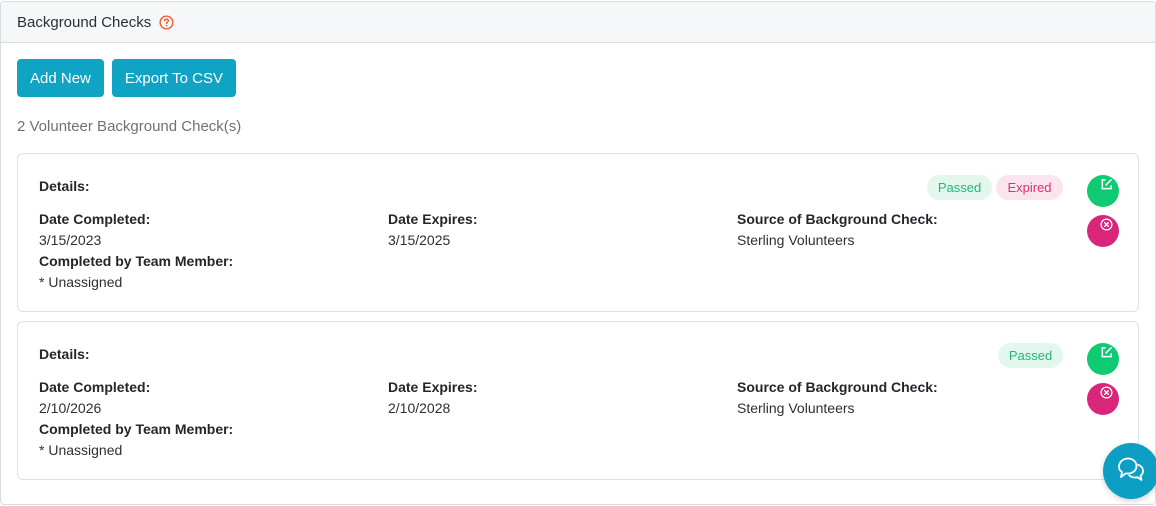 This screenshot has width=1156, height=506. Describe the element at coordinates (60, 78) in the screenshot. I see `add-new-button: Add New` at that location.